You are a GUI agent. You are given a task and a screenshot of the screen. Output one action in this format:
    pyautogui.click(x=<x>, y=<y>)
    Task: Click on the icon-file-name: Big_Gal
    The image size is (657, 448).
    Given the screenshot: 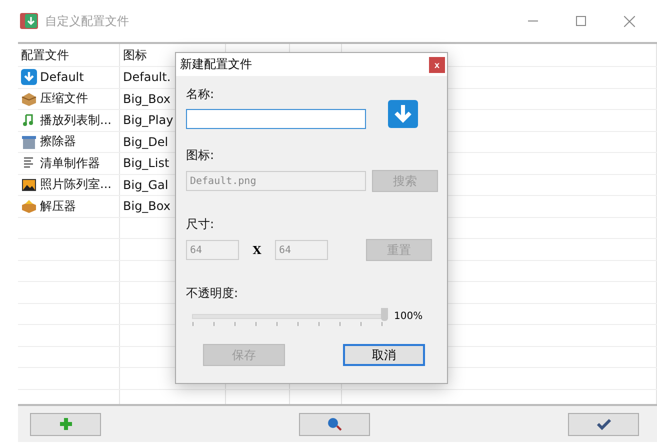 What is the action you would take?
    pyautogui.click(x=145, y=185)
    